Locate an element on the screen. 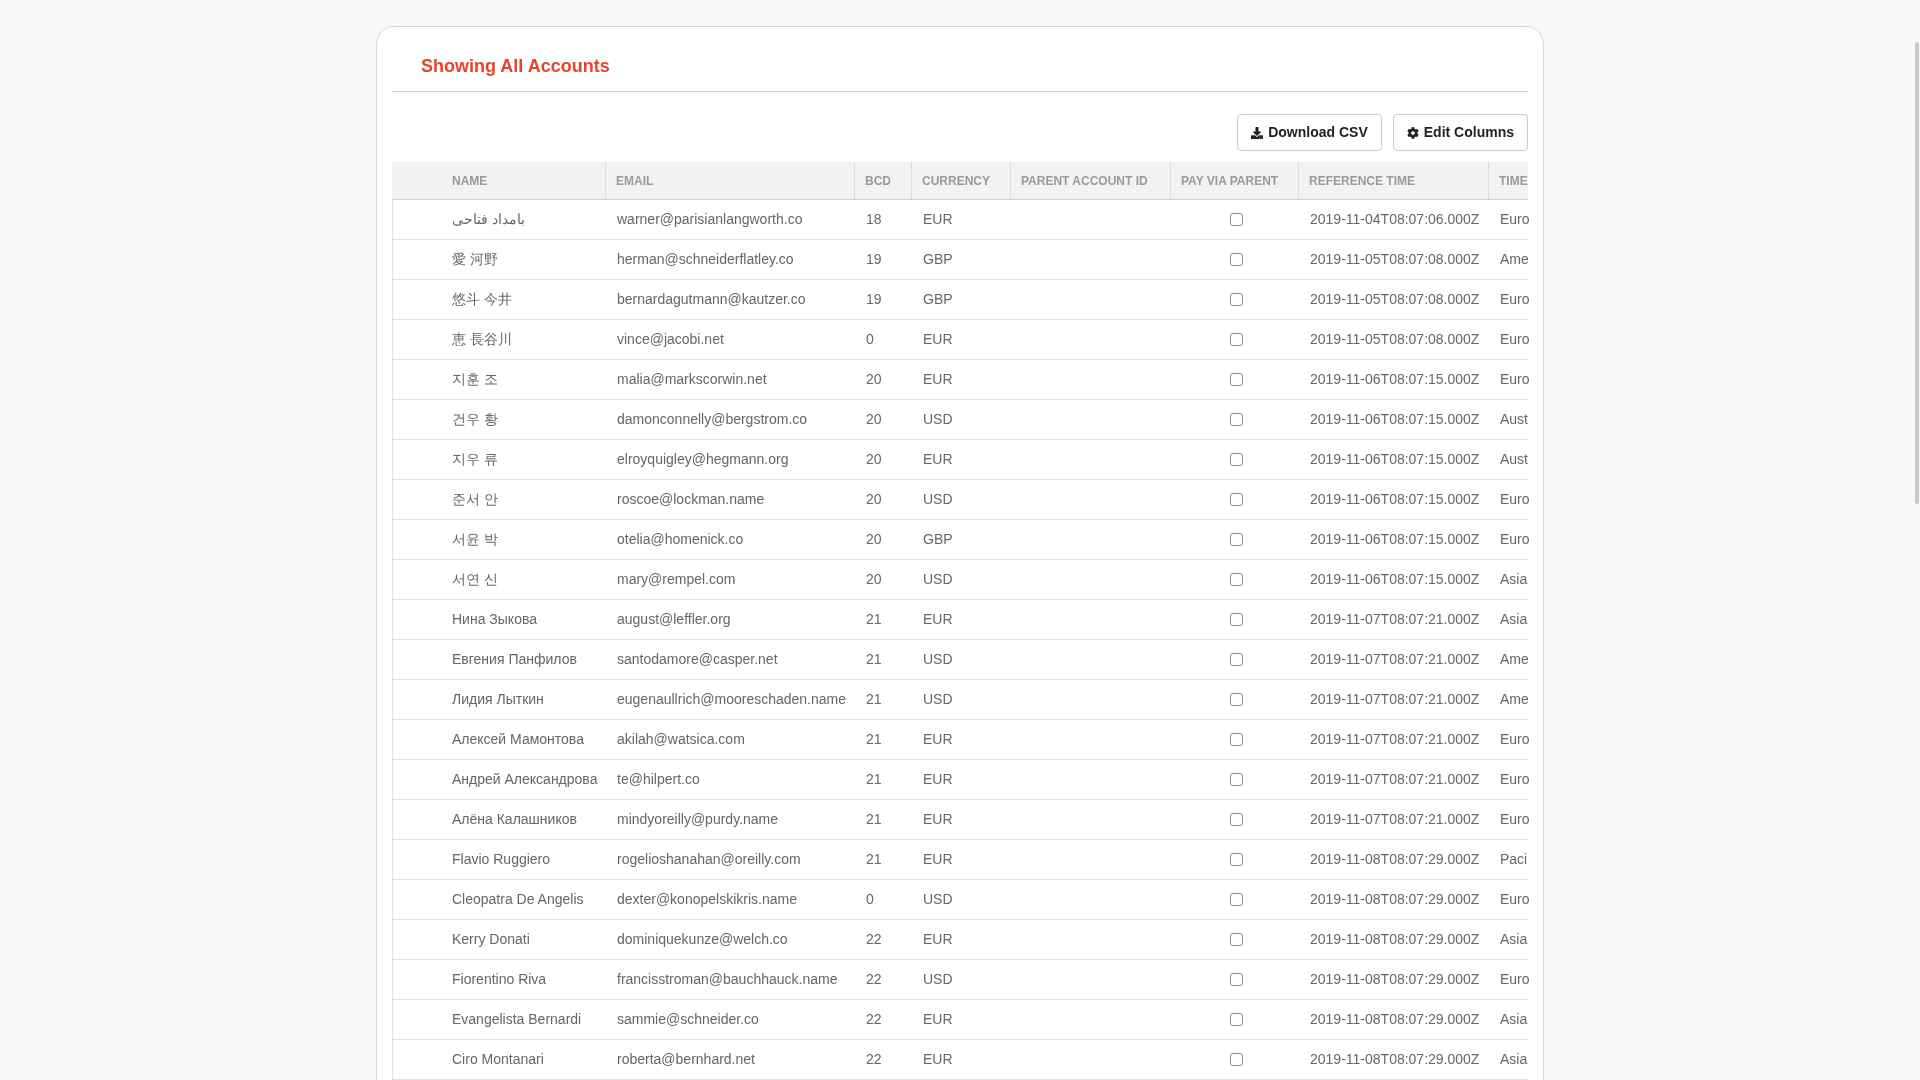 The height and width of the screenshot is (1080, 1920). table-cell-text: dexter@konopelskikris.name is located at coordinates (707, 899).